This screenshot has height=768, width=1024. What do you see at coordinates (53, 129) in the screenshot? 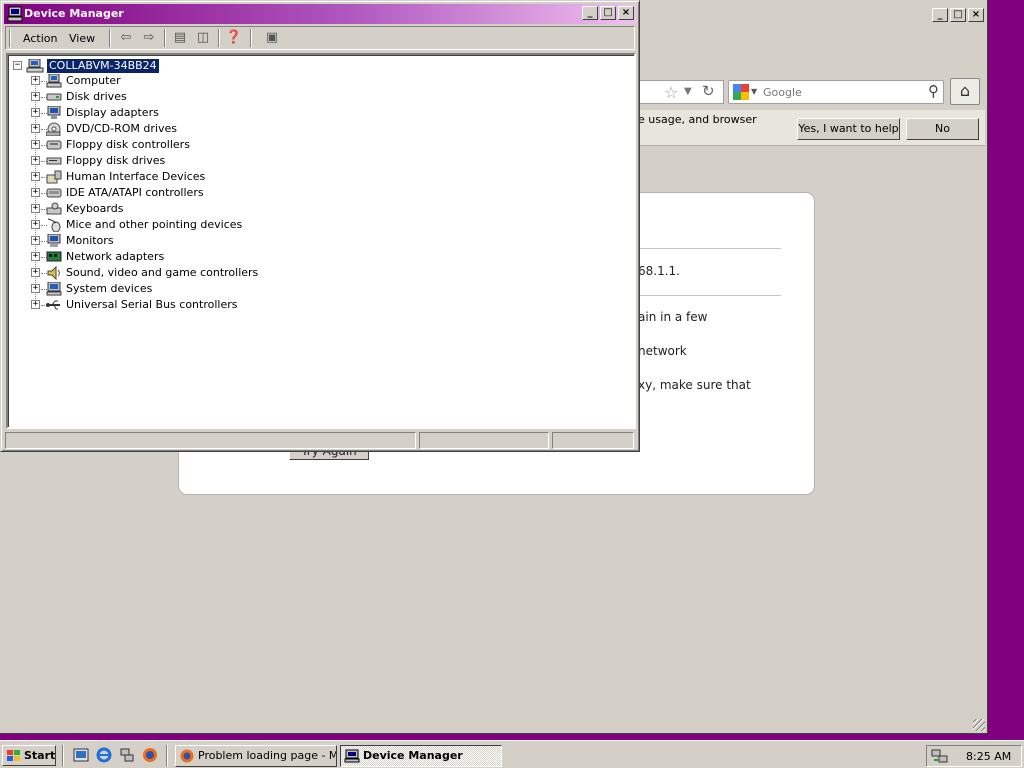
I see `cdrom-icon` at bounding box center [53, 129].